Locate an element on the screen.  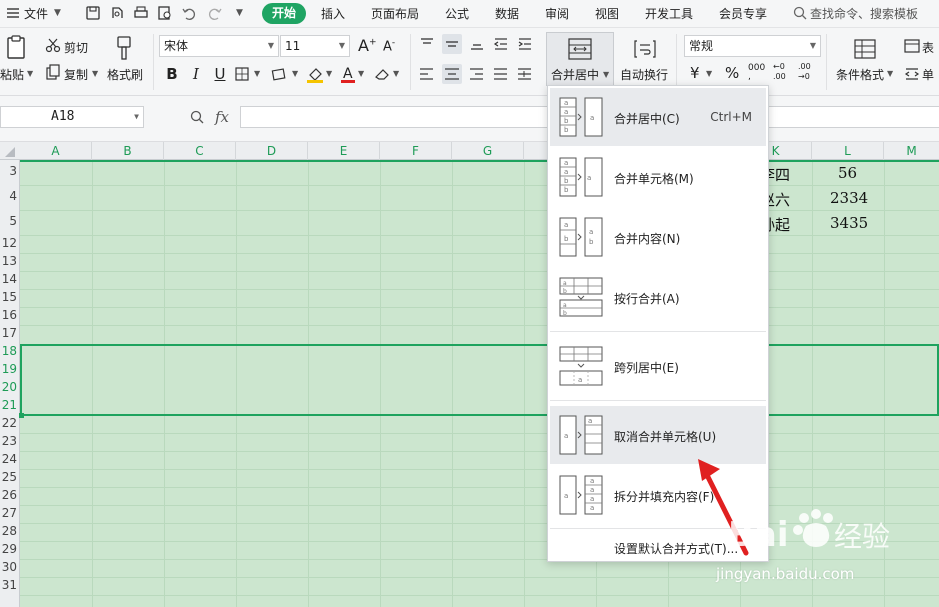
italic-icon: I is located at coordinates (196, 74).